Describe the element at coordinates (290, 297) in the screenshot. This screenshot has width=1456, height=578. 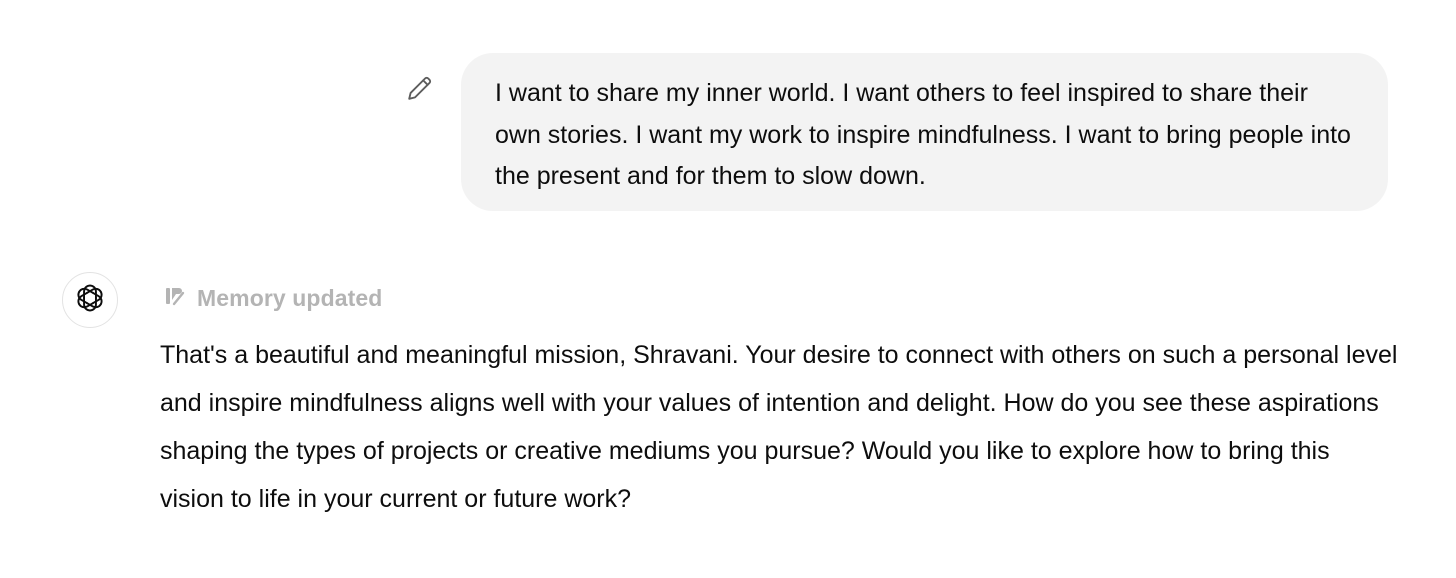
I see `memory-status-label: Memory updated` at that location.